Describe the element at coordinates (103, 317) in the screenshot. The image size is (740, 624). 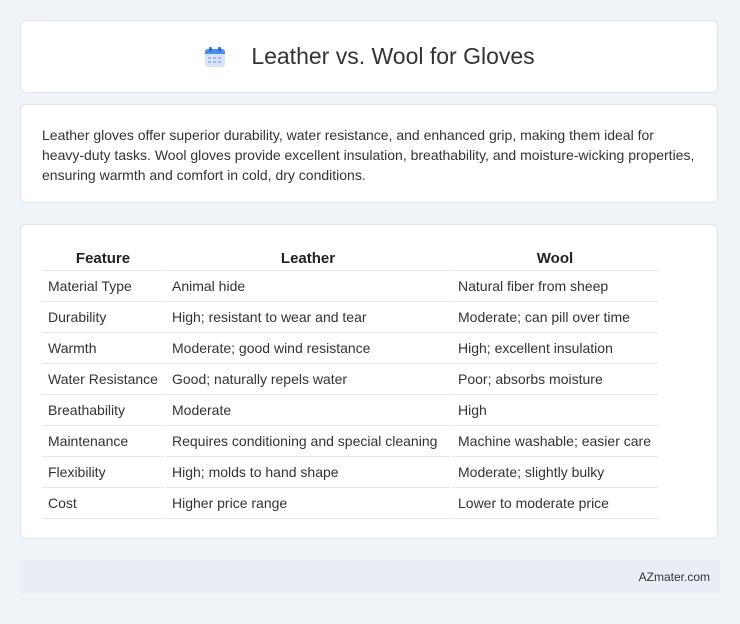
I see `feature-cell: Durability` at that location.